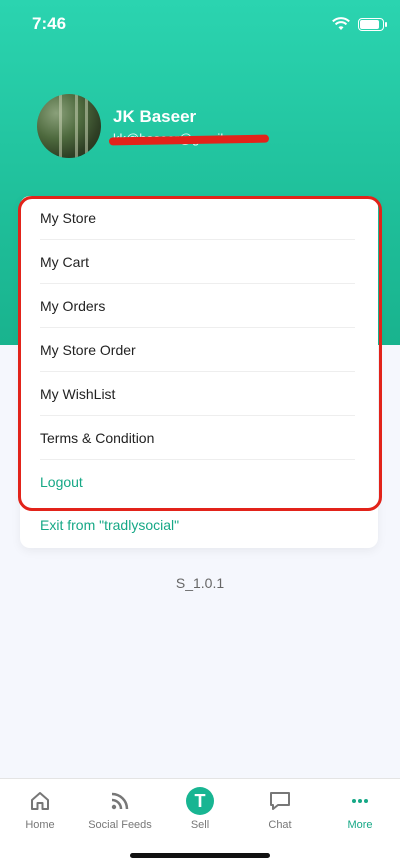 This screenshot has width=400, height=866. What do you see at coordinates (69, 126) in the screenshot?
I see `avatar` at bounding box center [69, 126].